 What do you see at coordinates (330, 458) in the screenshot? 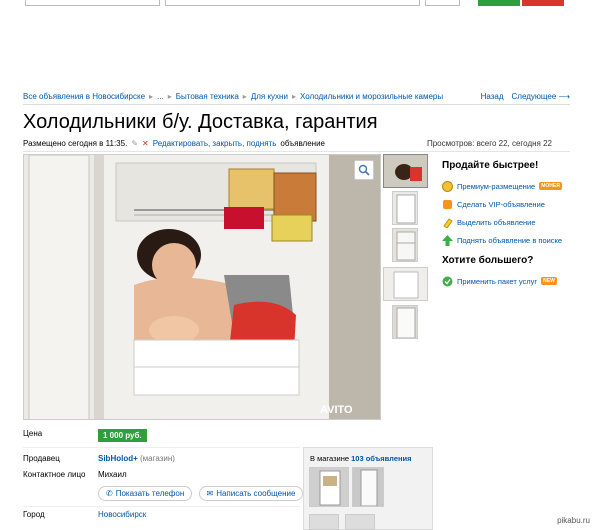
I see `shop-prefix: В магазине` at bounding box center [330, 458].